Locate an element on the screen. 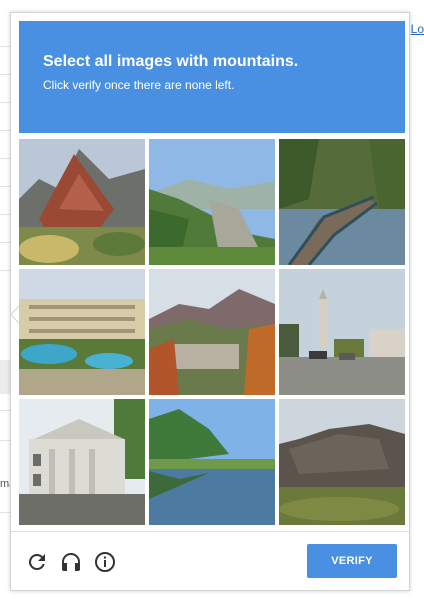 The image size is (424, 604). tile-6-image is located at coordinates (342, 332).